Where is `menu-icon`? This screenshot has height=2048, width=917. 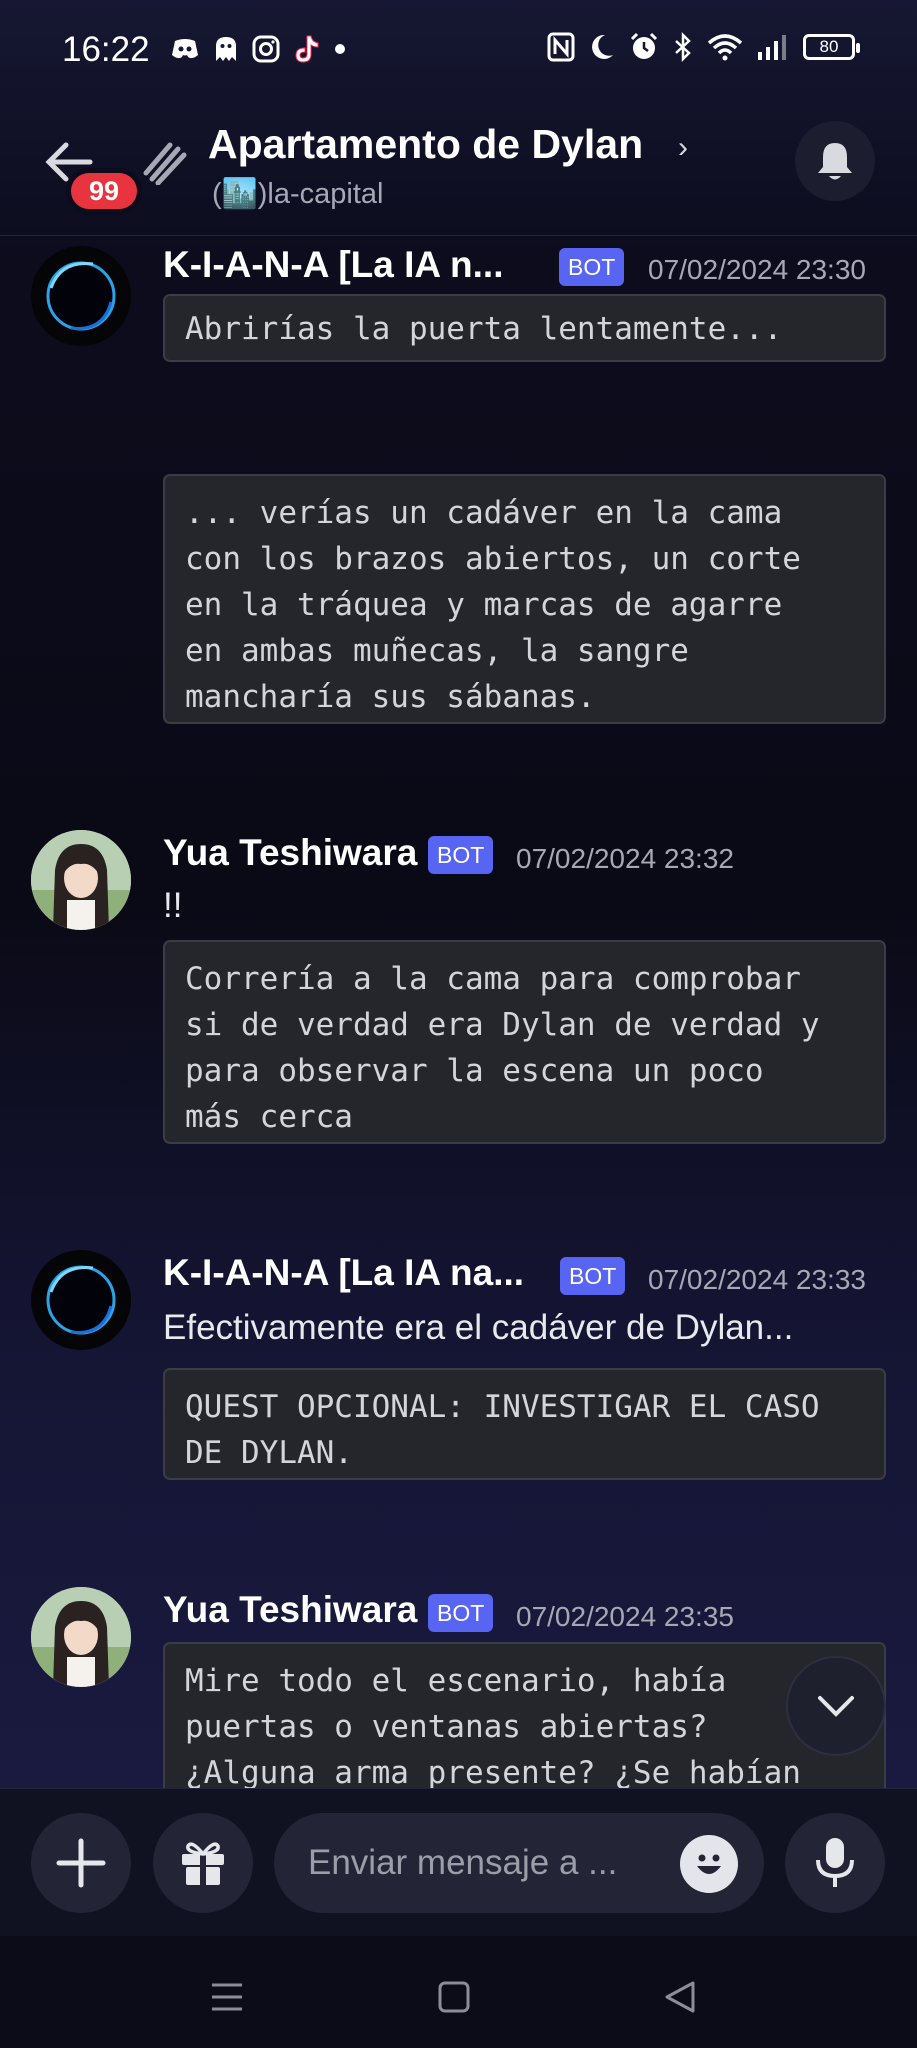 menu-icon is located at coordinates (227, 1997).